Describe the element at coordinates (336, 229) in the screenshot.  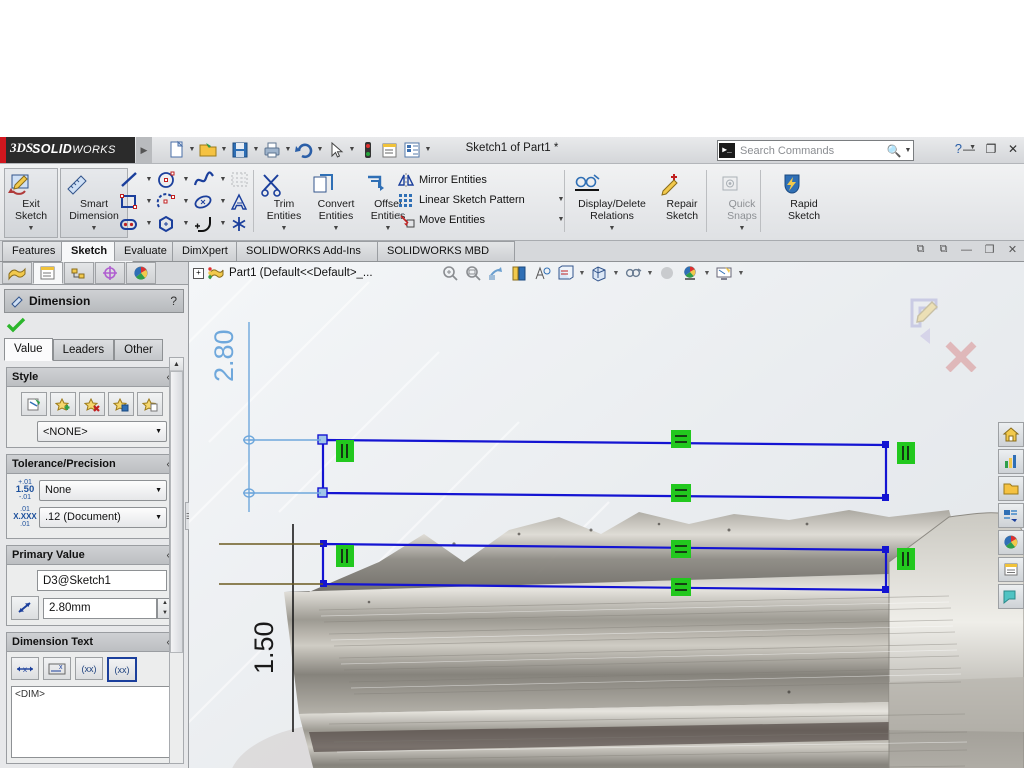
I see `convert-entities-dropdown: ▼` at that location.